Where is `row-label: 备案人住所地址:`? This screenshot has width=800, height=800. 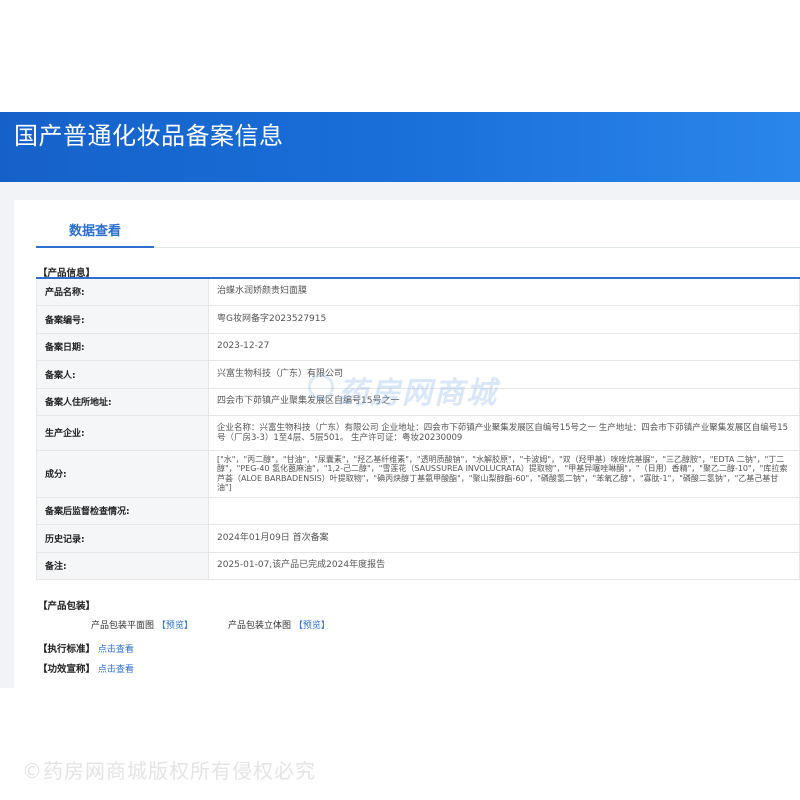
row-label: 备案人住所地址: is located at coordinates (122, 401).